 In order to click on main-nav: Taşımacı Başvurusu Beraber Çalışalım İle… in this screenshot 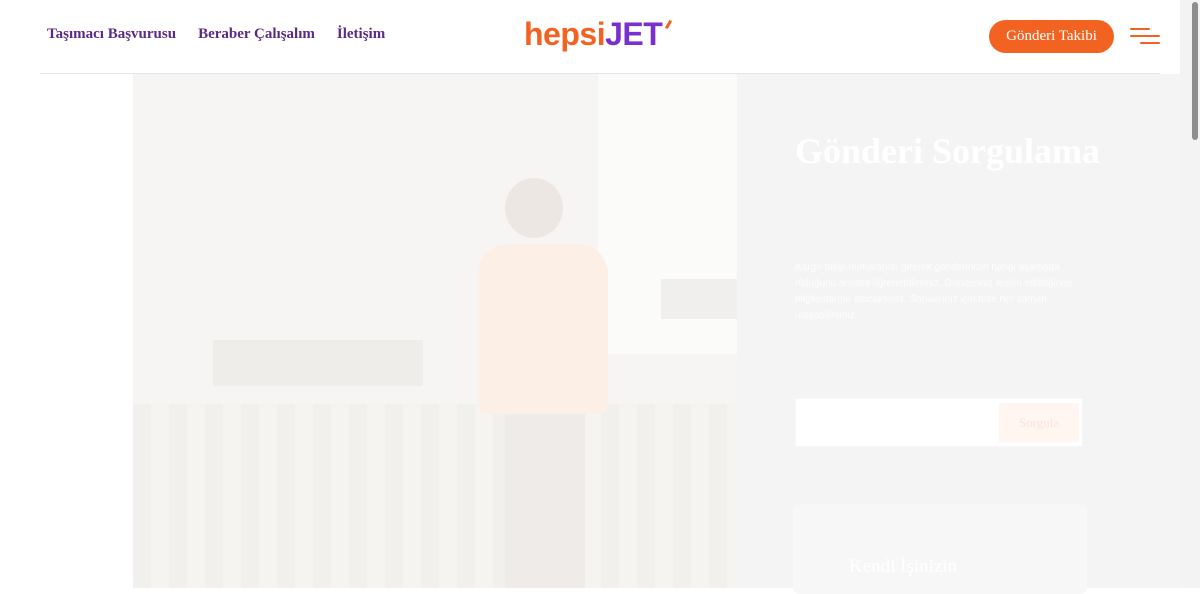, I will do `click(216, 34)`.